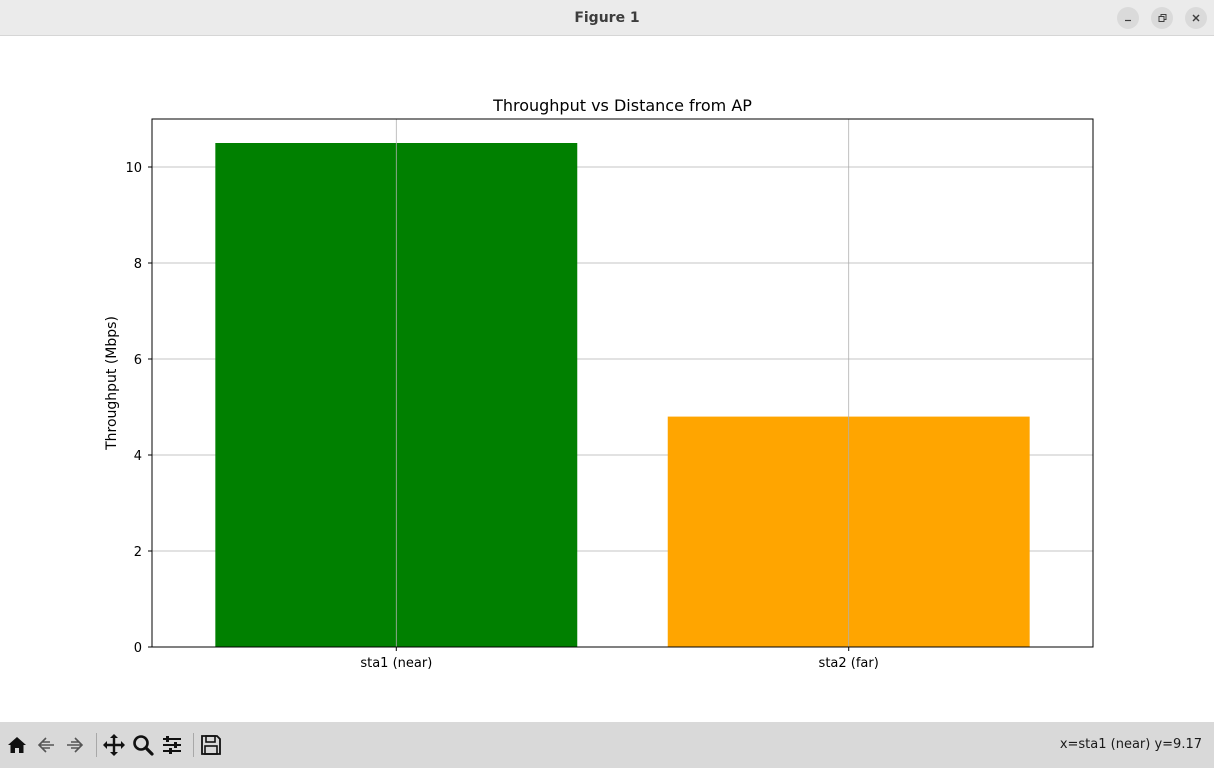 The width and height of the screenshot is (1214, 768). I want to click on back-button, so click(46, 745).